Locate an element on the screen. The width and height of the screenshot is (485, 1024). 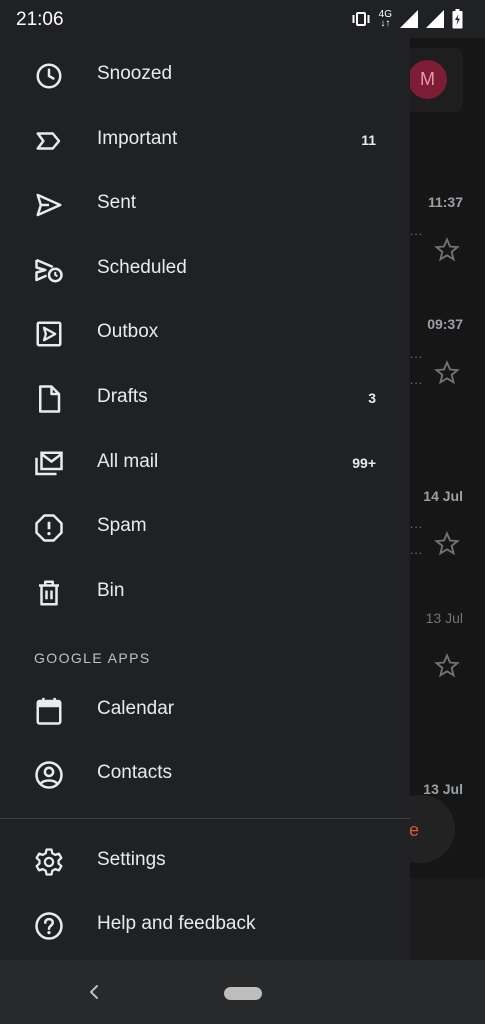
drawer-item-settings: Settings is located at coordinates (205, 862).